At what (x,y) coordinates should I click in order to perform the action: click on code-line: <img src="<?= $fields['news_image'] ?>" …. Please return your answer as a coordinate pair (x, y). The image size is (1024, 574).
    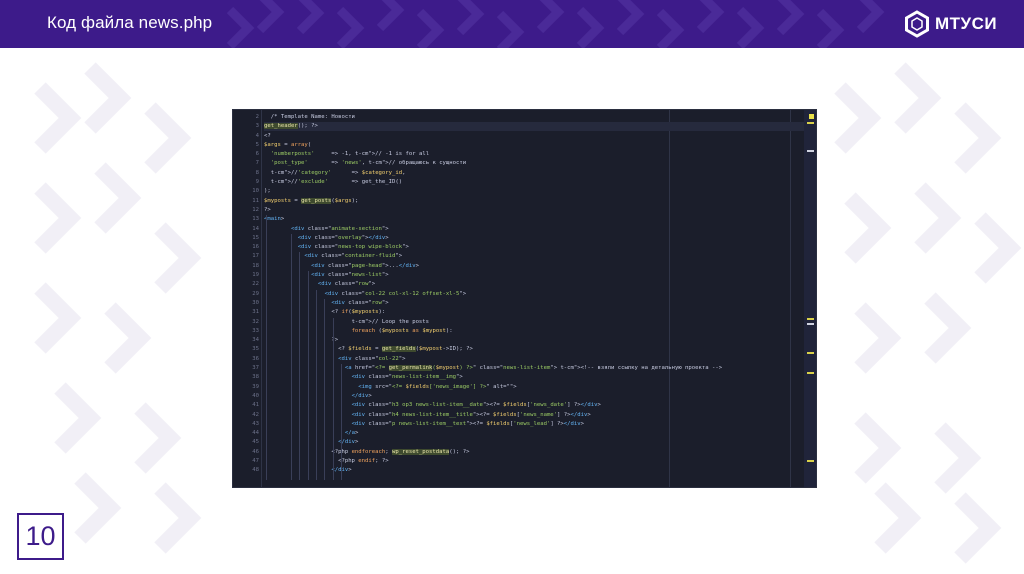
    Looking at the image, I should click on (437, 386).